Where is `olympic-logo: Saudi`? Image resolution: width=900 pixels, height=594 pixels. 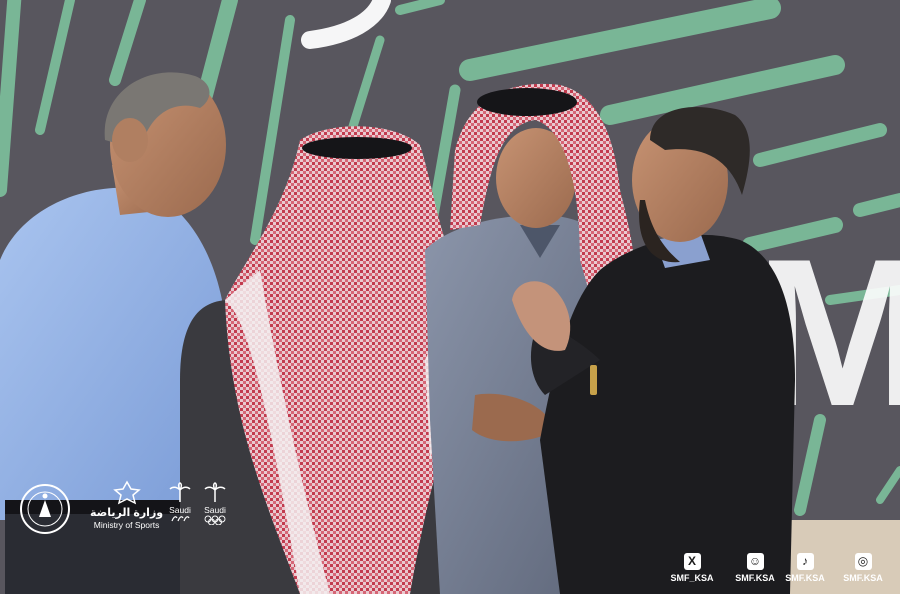 olympic-logo: Saudi is located at coordinates (215, 503).